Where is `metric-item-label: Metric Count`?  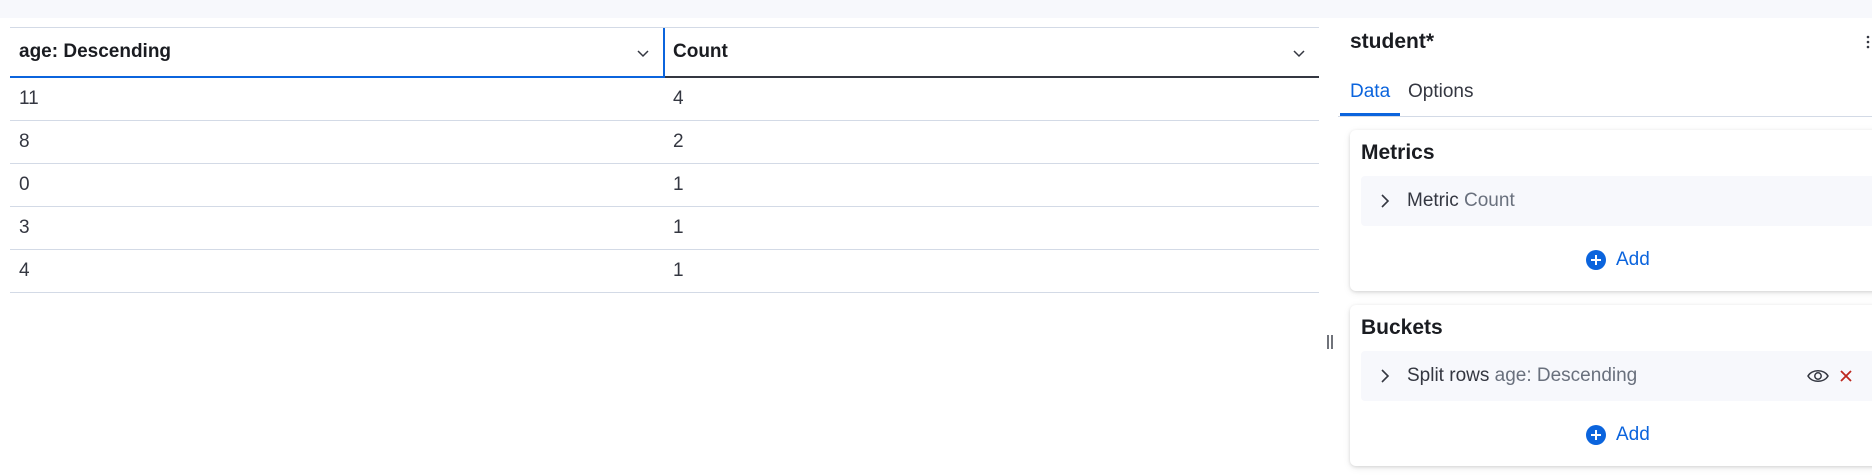 metric-item-label: Metric Count is located at coordinates (1461, 201).